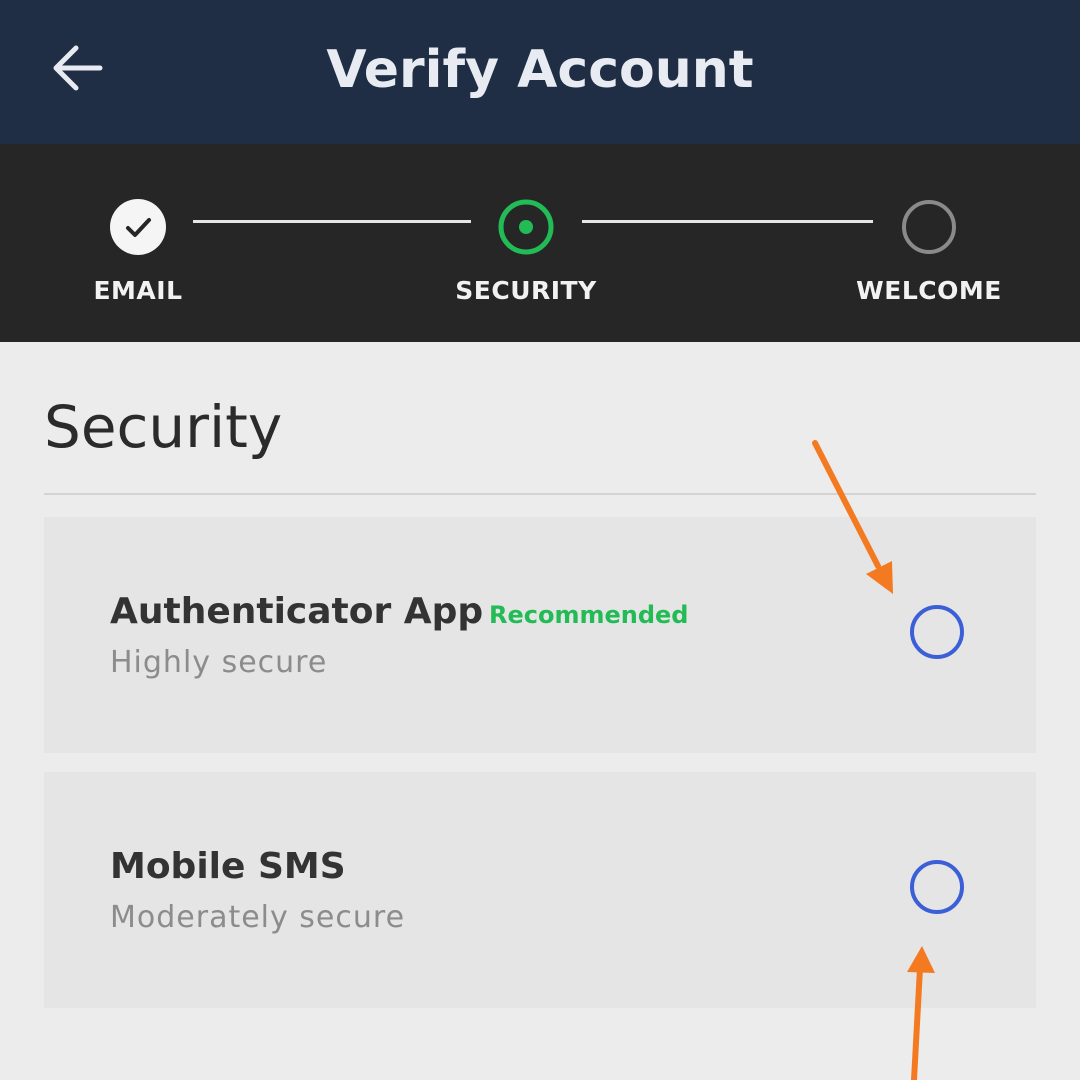  Describe the element at coordinates (540, 494) in the screenshot. I see `divider` at that location.